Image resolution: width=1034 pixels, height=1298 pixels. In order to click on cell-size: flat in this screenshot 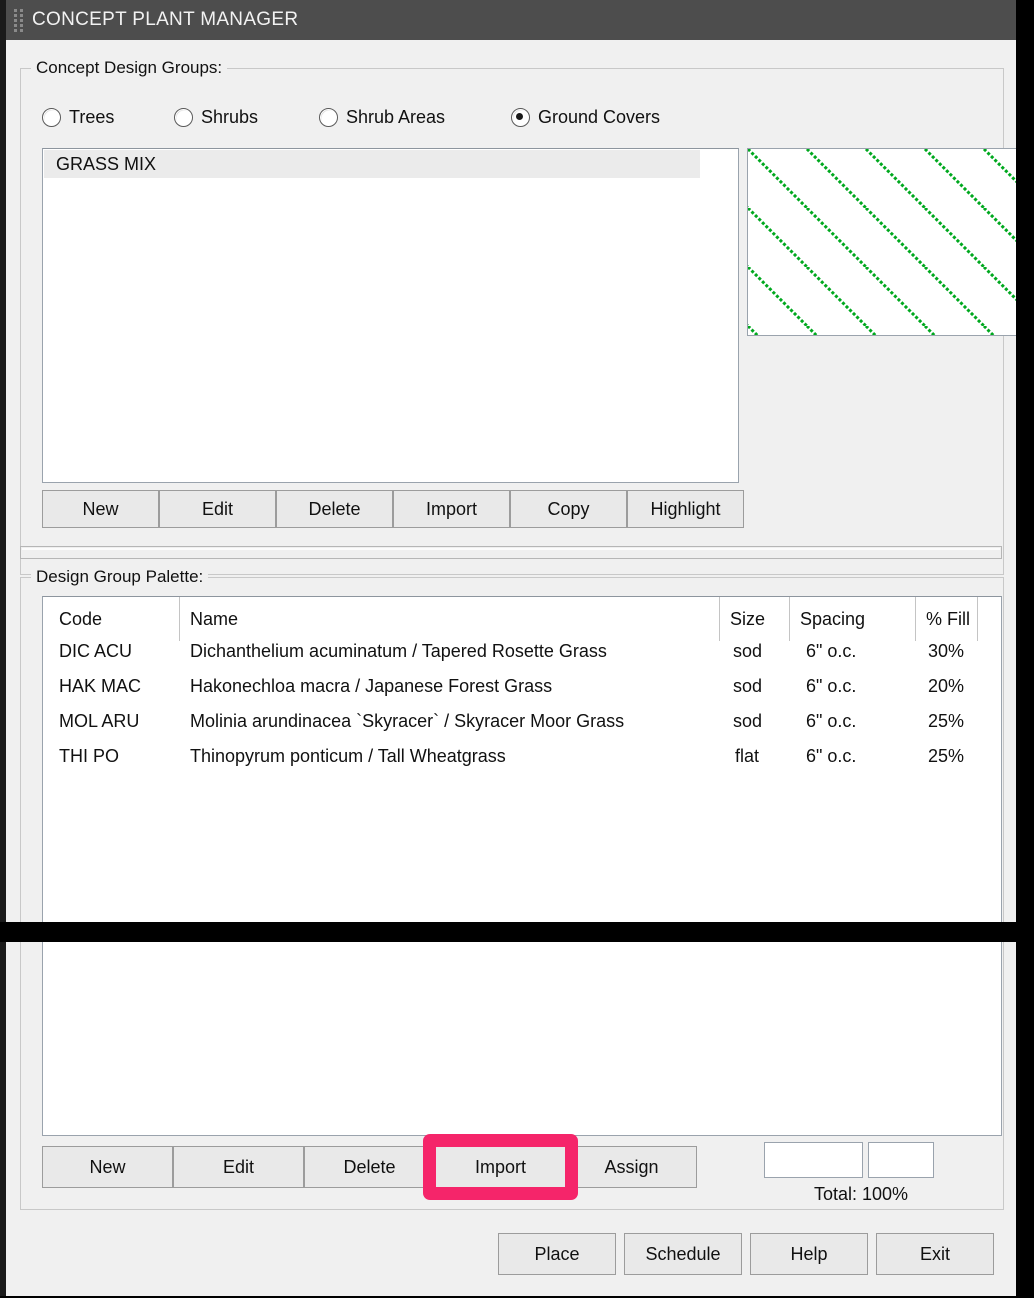, I will do `click(747, 756)`.